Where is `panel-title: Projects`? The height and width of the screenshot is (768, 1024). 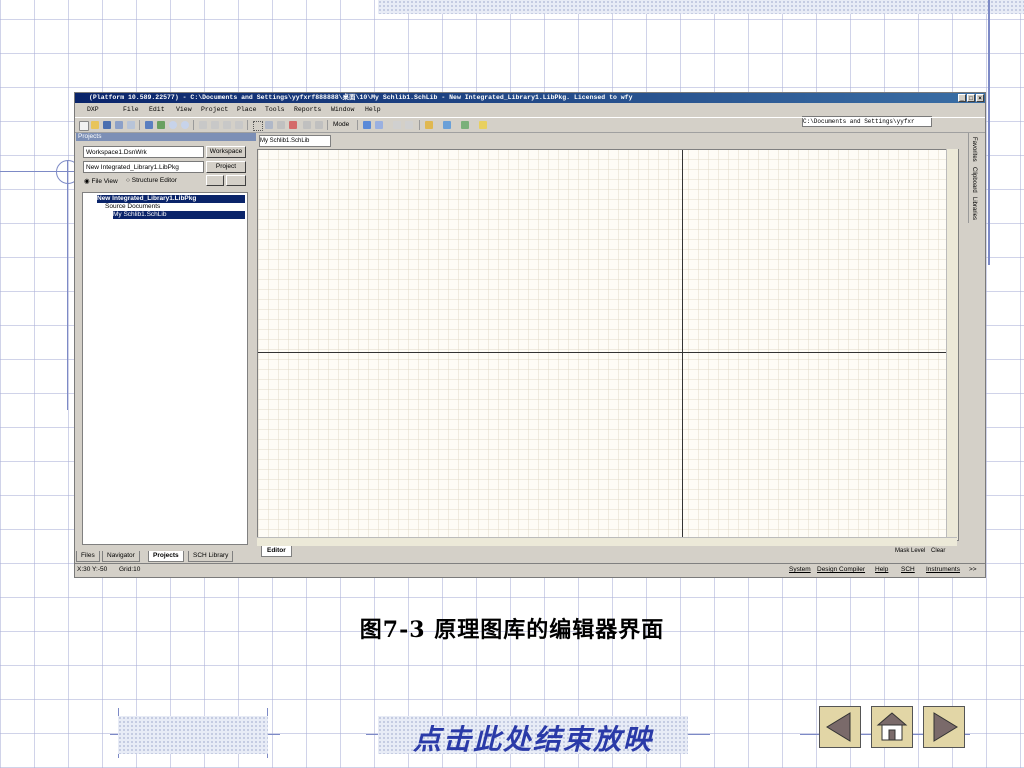
panel-title: Projects is located at coordinates (166, 137).